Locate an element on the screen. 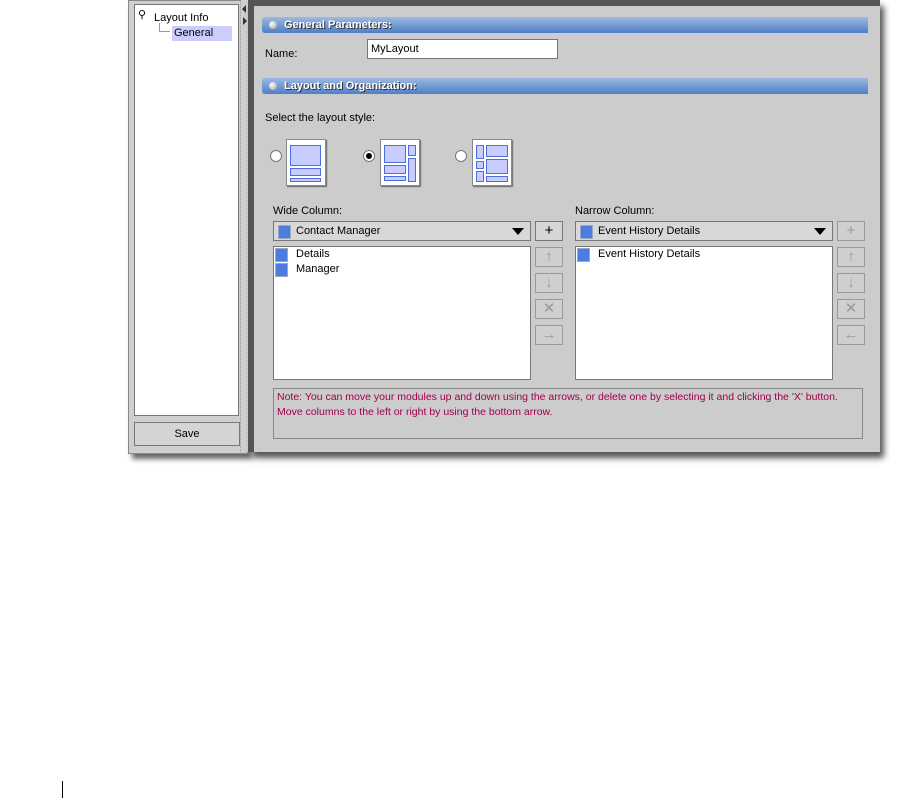 This screenshot has width=900, height=798. collapse-left-icon is located at coordinates (244, 9).